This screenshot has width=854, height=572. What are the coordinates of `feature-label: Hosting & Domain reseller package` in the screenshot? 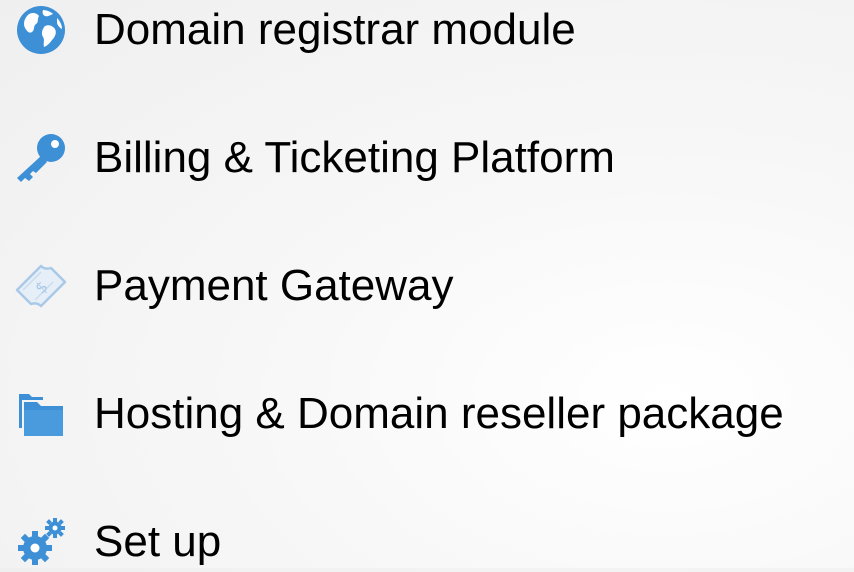 It's located at (439, 413).